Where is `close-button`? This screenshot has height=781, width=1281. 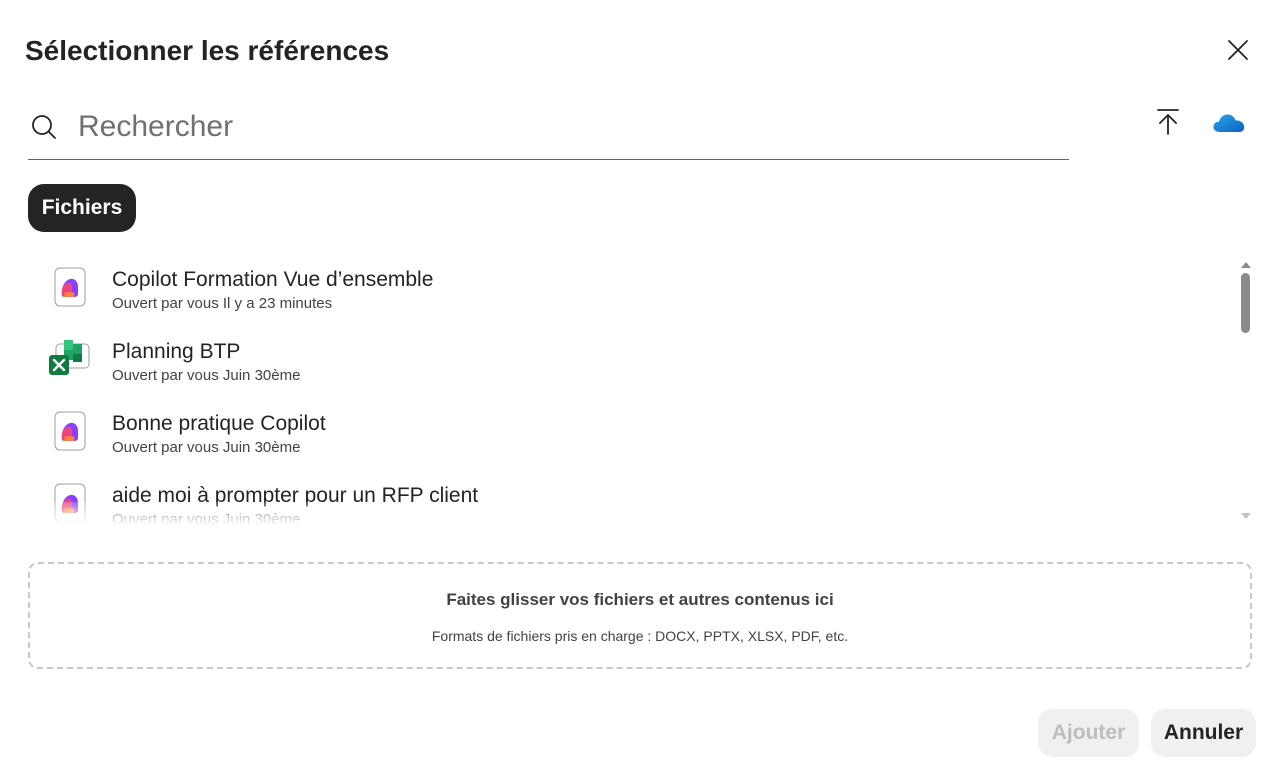 close-button is located at coordinates (1238, 50).